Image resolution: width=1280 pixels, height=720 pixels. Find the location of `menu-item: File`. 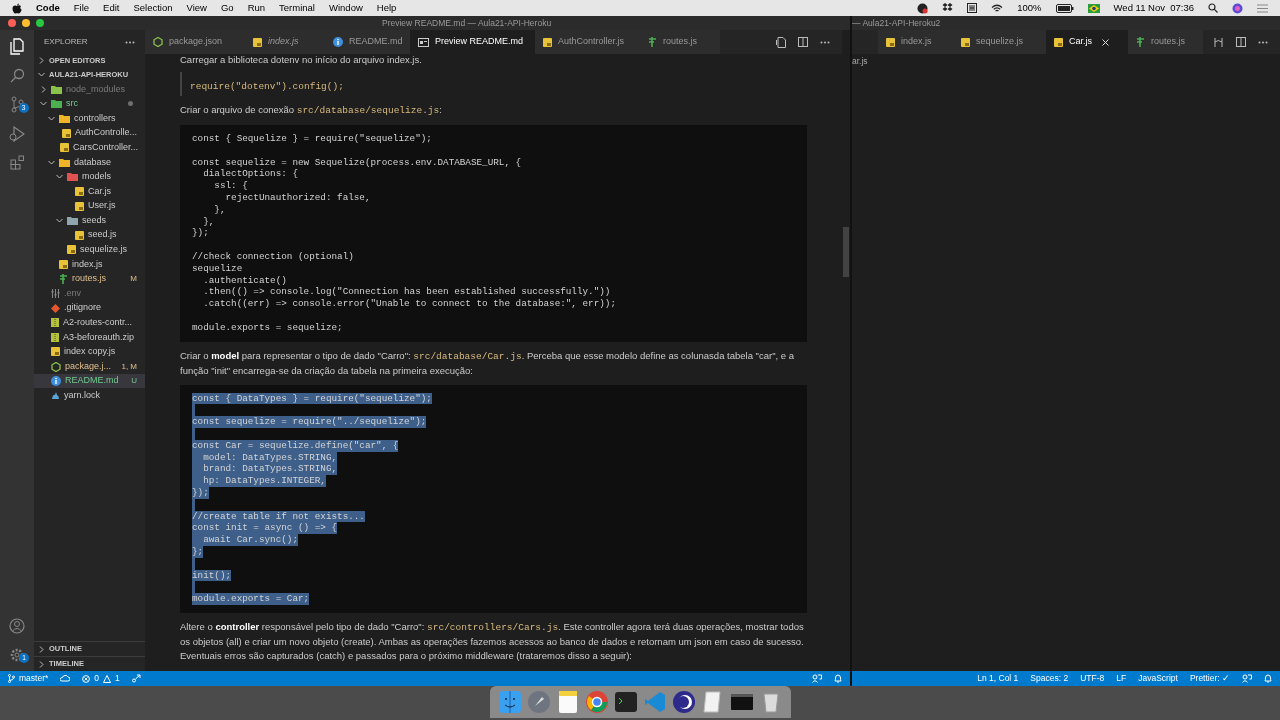

menu-item: File is located at coordinates (81, 8).